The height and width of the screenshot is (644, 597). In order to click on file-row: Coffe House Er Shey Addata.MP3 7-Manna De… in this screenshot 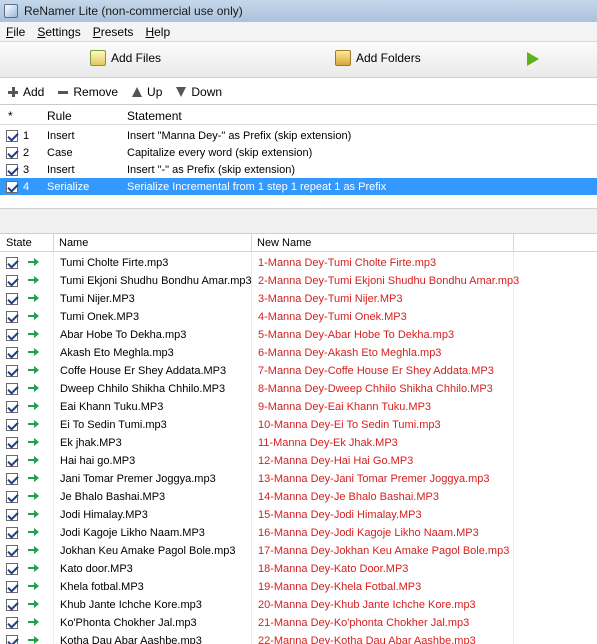, I will do `click(298, 371)`.